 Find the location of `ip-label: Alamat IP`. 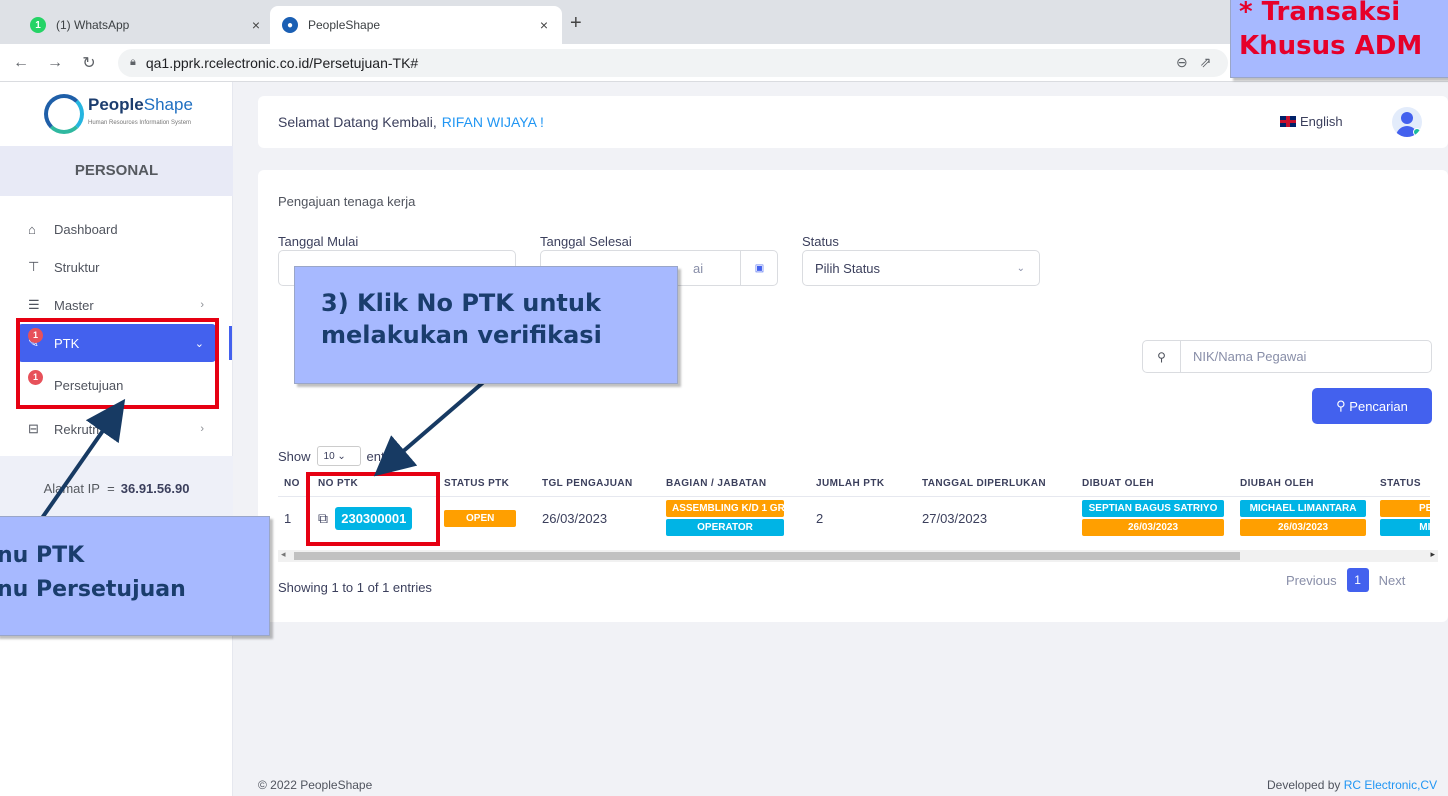

ip-label: Alamat IP is located at coordinates (71, 488).